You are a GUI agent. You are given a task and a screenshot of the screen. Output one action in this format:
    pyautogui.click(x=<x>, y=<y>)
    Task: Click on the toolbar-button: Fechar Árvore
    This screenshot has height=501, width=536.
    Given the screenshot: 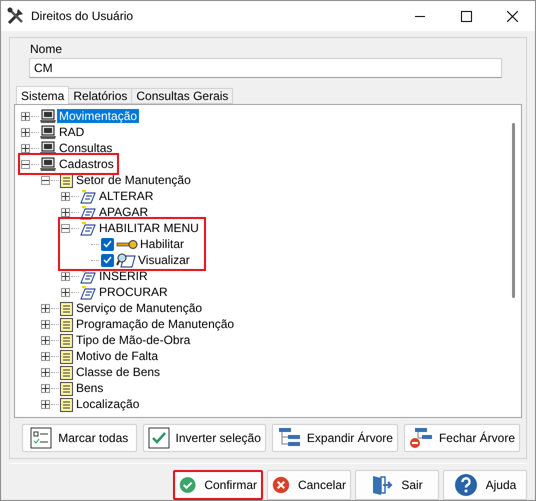 What is the action you would take?
    pyautogui.click(x=462, y=438)
    